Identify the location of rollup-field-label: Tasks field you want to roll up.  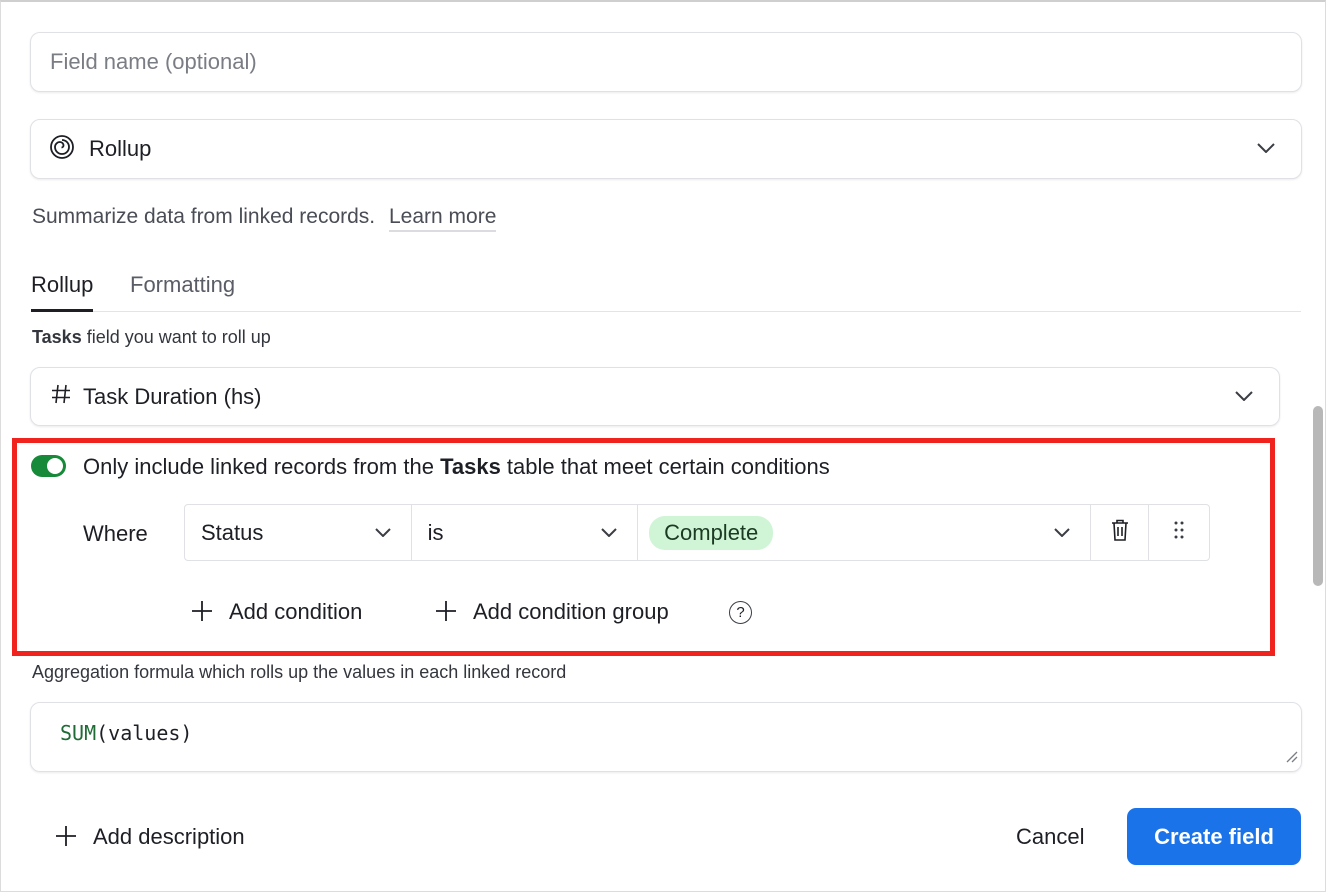
(151, 337).